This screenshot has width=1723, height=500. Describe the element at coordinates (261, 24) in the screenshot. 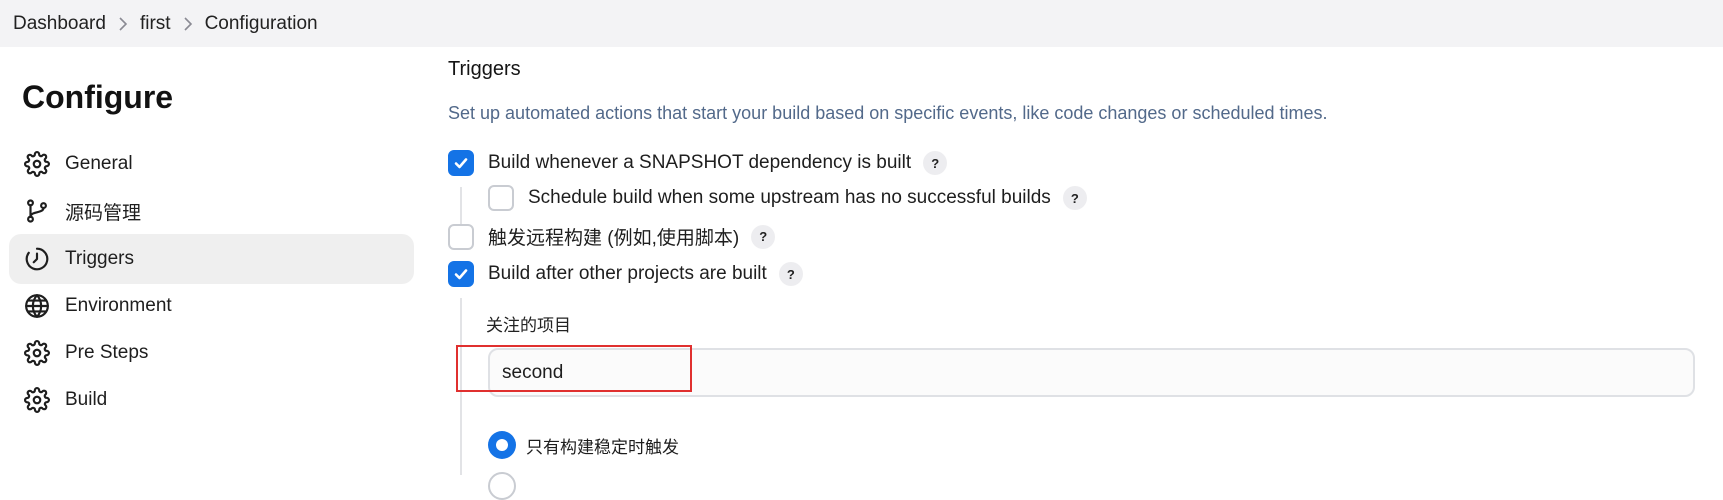

I see `breadcrumb-configuration: Configuration` at that location.